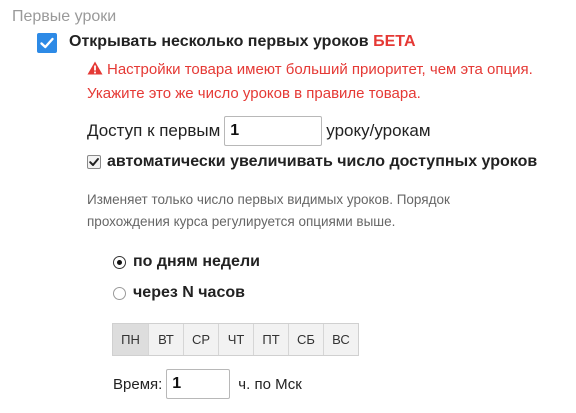 The image size is (576, 413). I want to click on day-button-sun: ВС, so click(340, 339).